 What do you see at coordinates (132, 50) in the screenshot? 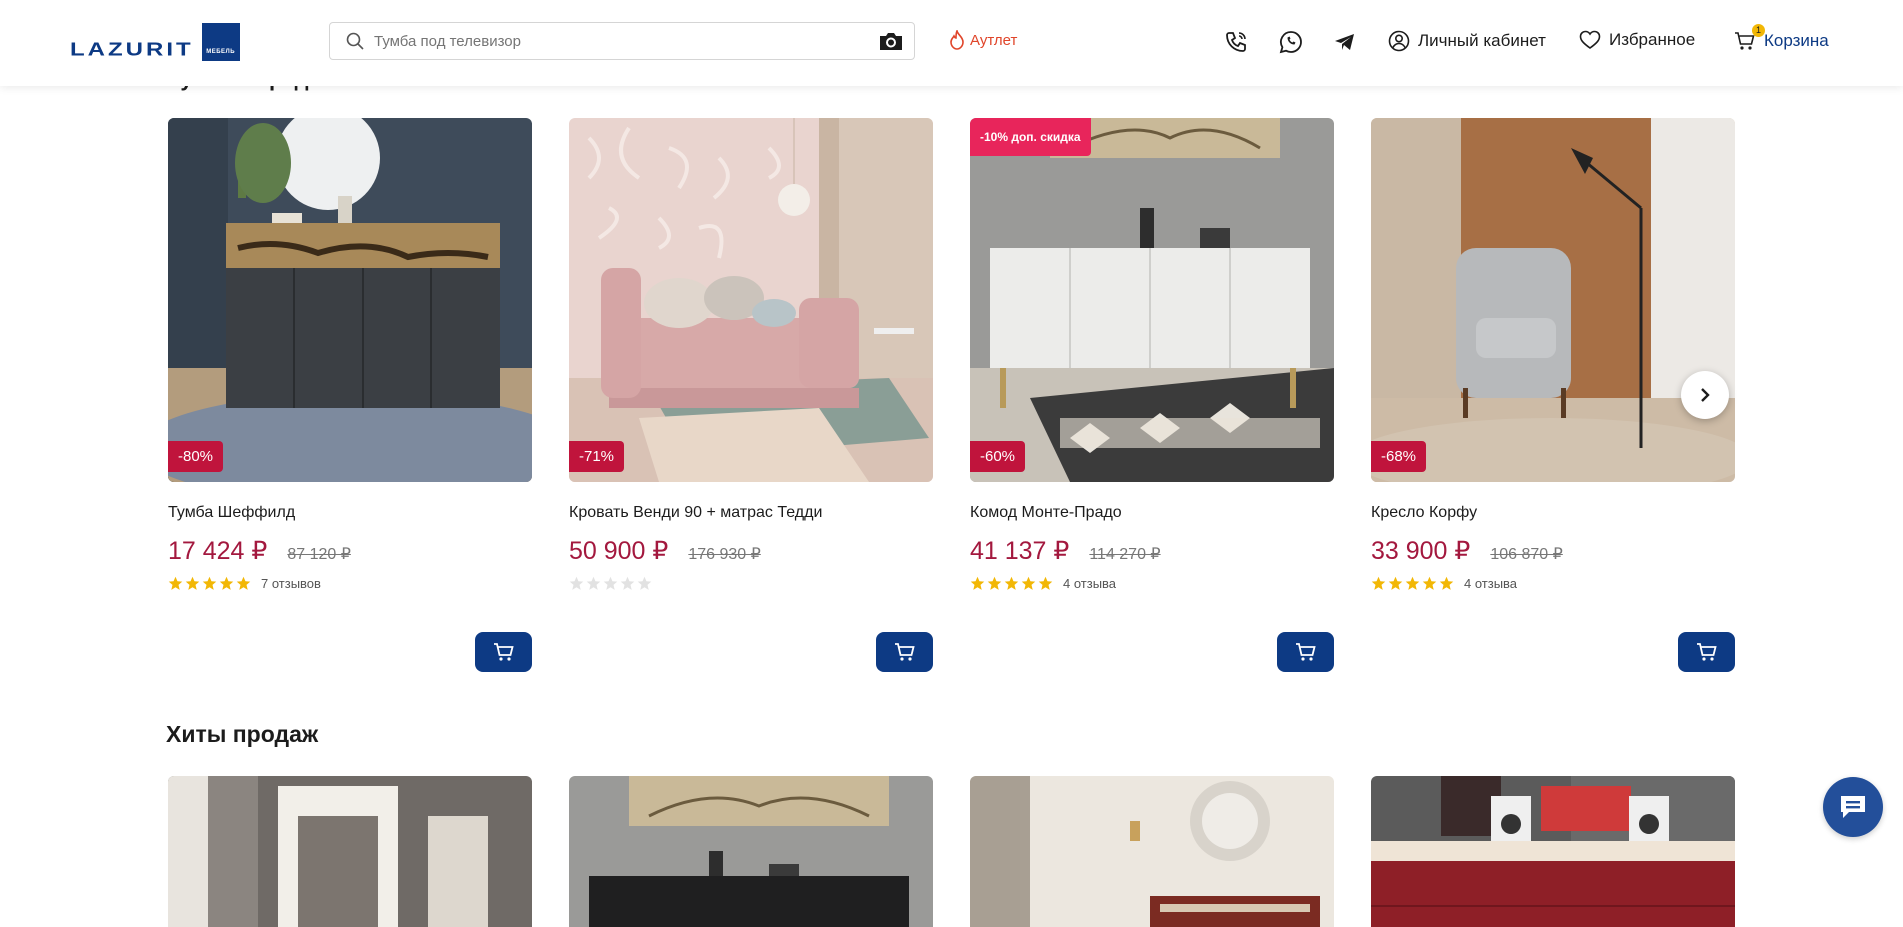
I see `logo-text: LAZURIT` at bounding box center [132, 50].